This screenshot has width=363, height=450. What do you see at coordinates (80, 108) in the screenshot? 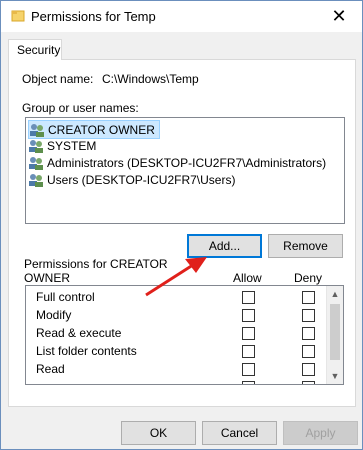
I see `group-names-label: Group or user names:` at bounding box center [80, 108].